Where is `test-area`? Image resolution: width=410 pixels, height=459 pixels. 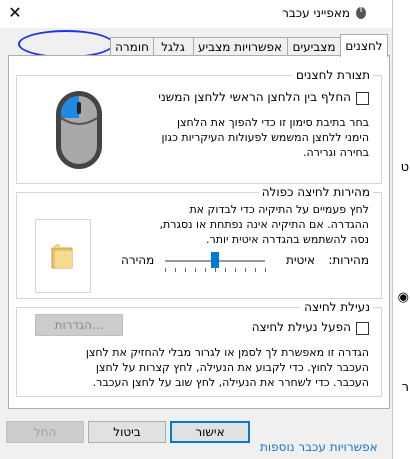 test-area is located at coordinates (63, 256).